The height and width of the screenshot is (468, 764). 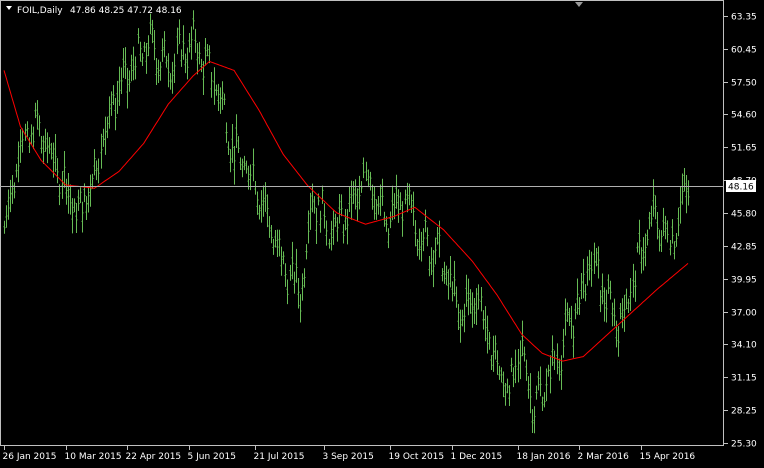 What do you see at coordinates (744, 116) in the screenshot?
I see `price-axis-label: 54.60` at bounding box center [744, 116].